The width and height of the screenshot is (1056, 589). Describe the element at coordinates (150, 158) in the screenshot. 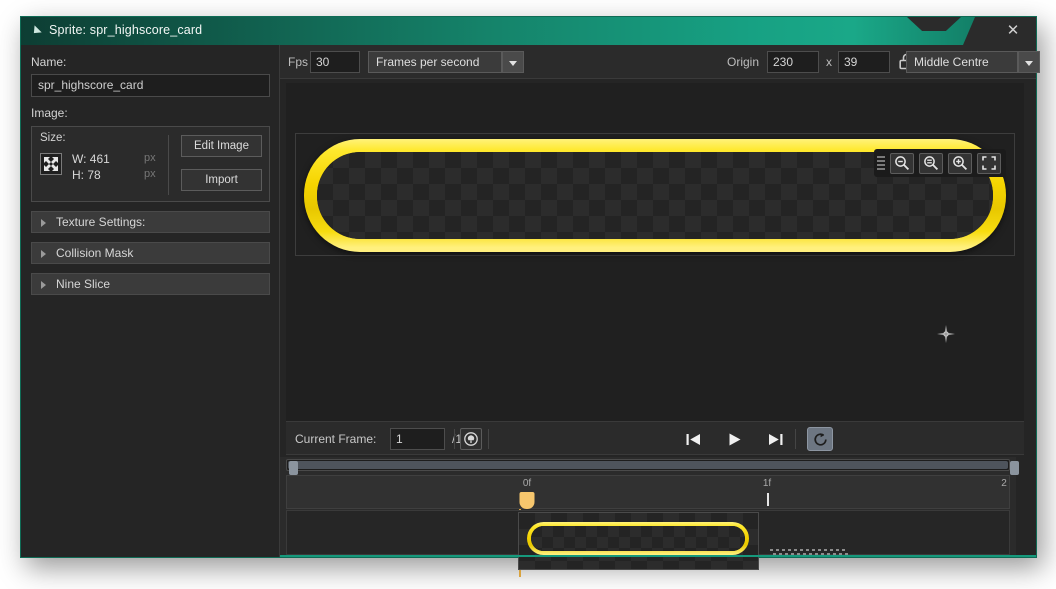

I see `width-unit-label: px` at that location.